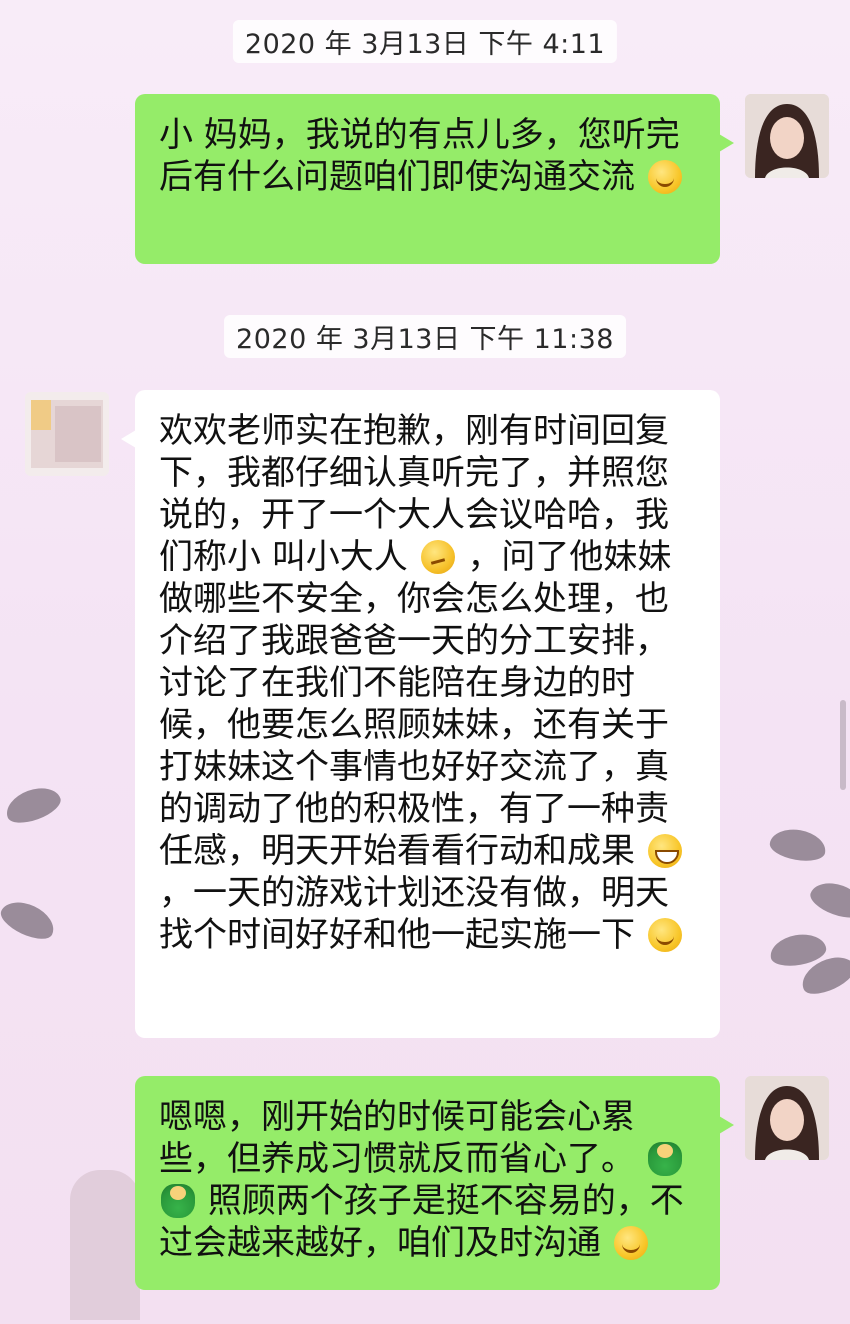 The image size is (850, 1324). What do you see at coordinates (437, 557) in the screenshot?
I see `thinking-emoji-icon` at bounding box center [437, 557].